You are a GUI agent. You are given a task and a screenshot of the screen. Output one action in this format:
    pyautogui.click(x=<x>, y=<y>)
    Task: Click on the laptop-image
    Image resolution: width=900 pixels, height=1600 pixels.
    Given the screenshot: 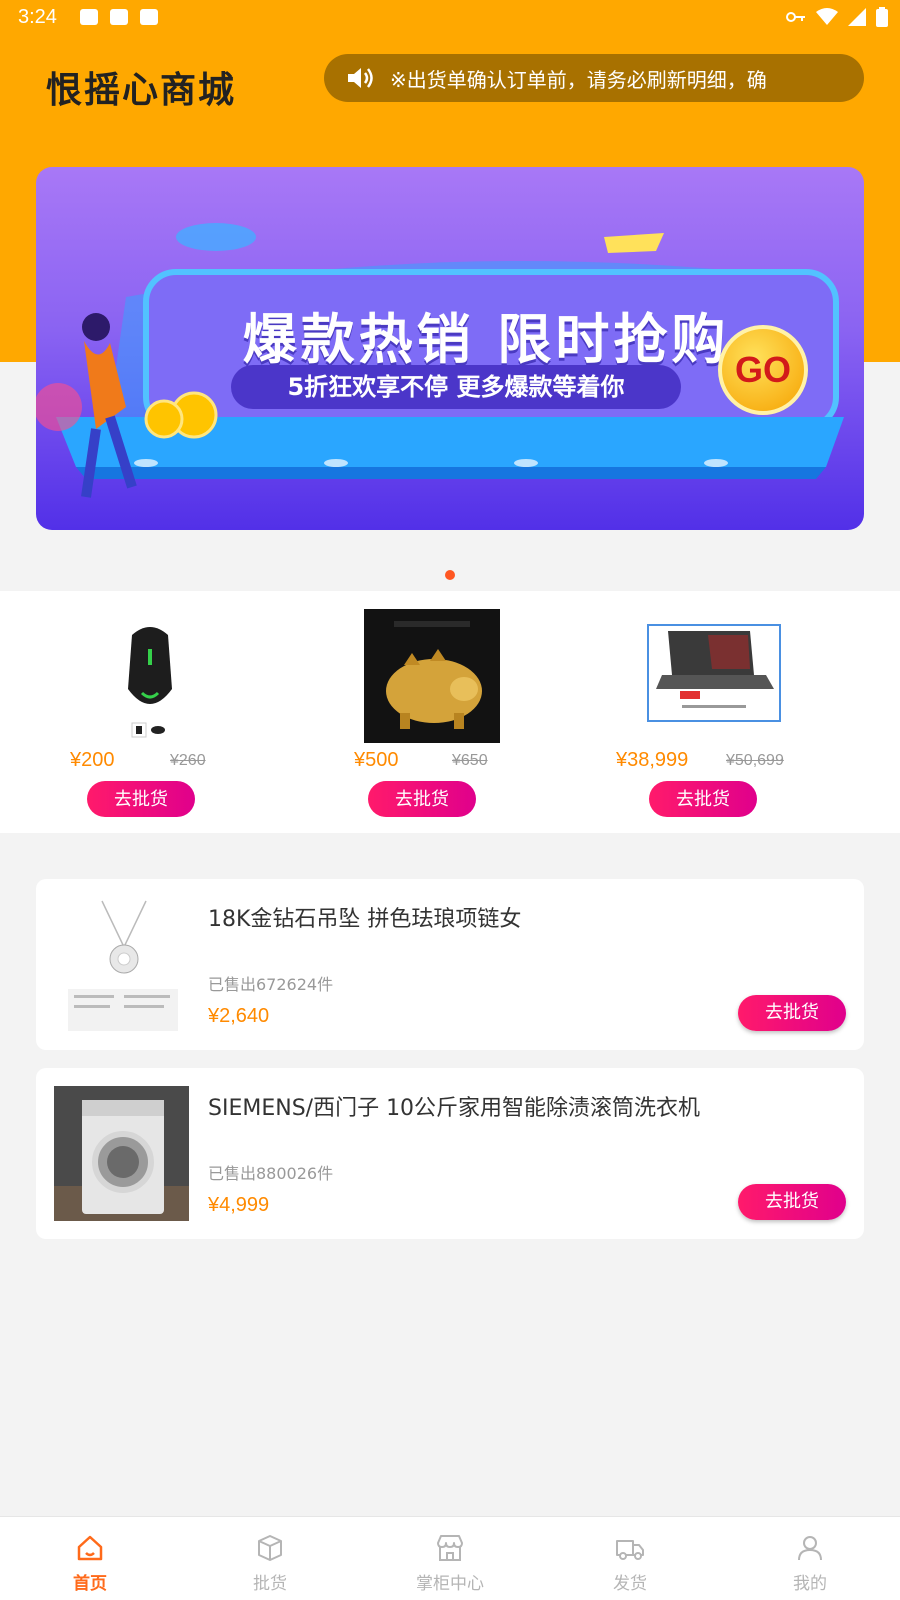 What is the action you would take?
    pyautogui.click(x=714, y=673)
    